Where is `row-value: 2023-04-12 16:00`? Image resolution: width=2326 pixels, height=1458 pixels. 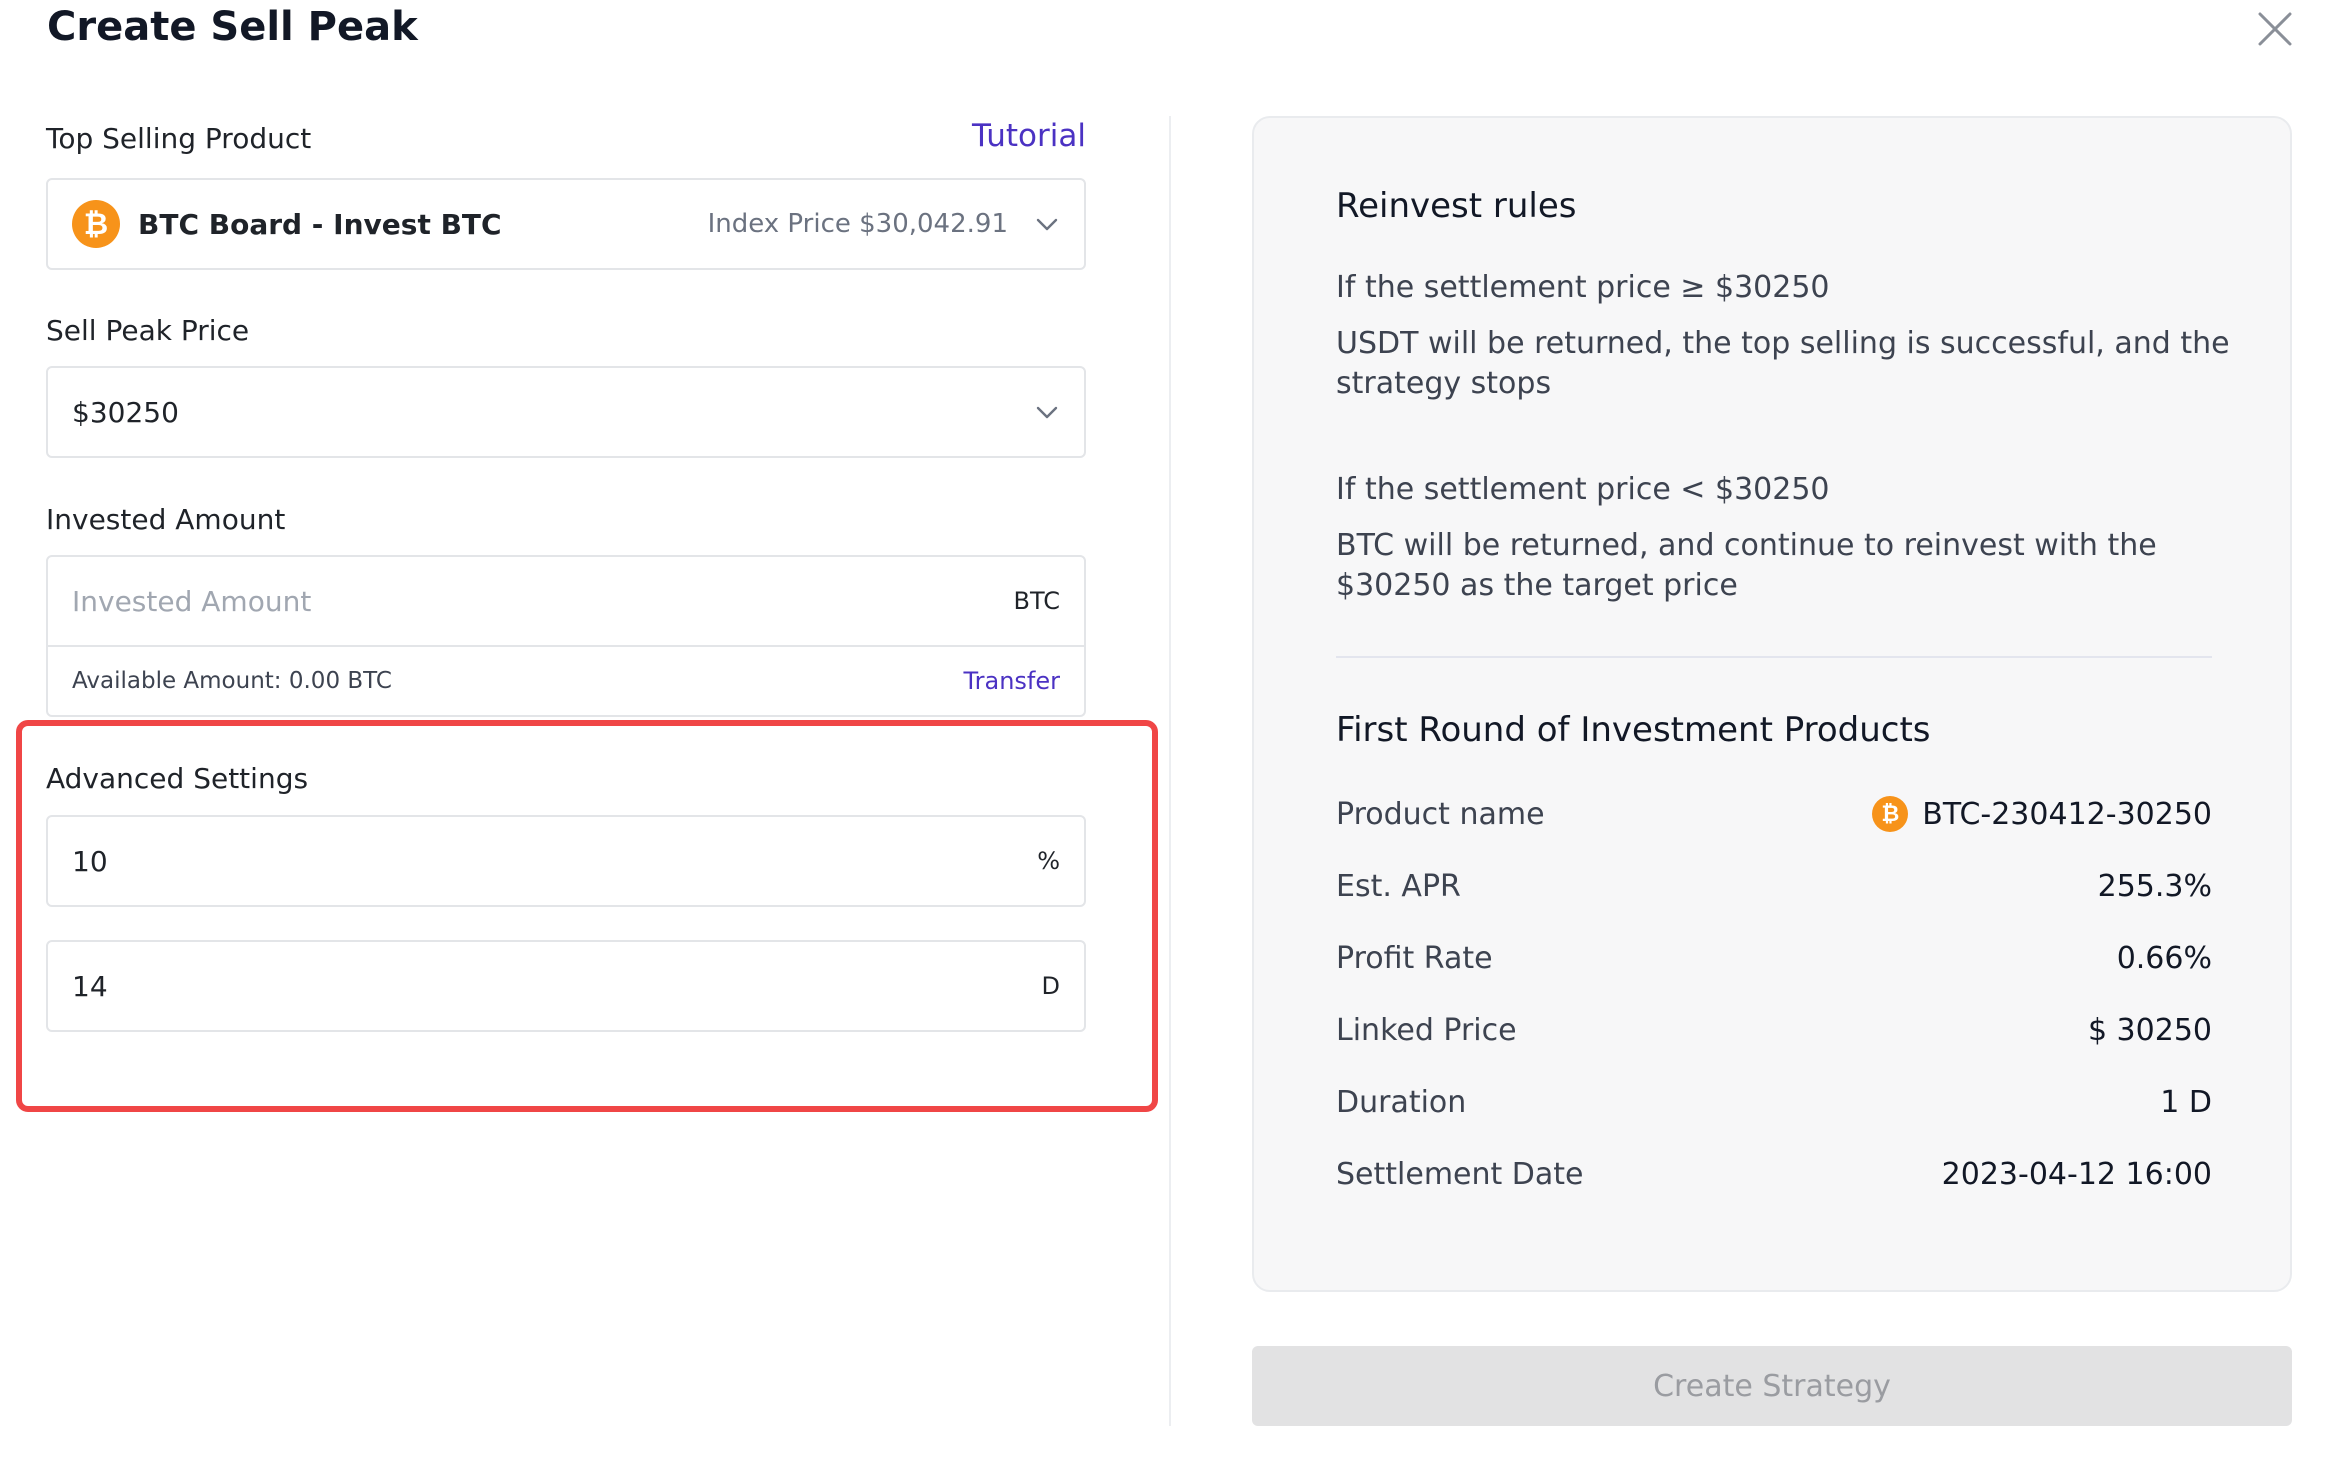 row-value: 2023-04-12 16:00 is located at coordinates (2076, 1174).